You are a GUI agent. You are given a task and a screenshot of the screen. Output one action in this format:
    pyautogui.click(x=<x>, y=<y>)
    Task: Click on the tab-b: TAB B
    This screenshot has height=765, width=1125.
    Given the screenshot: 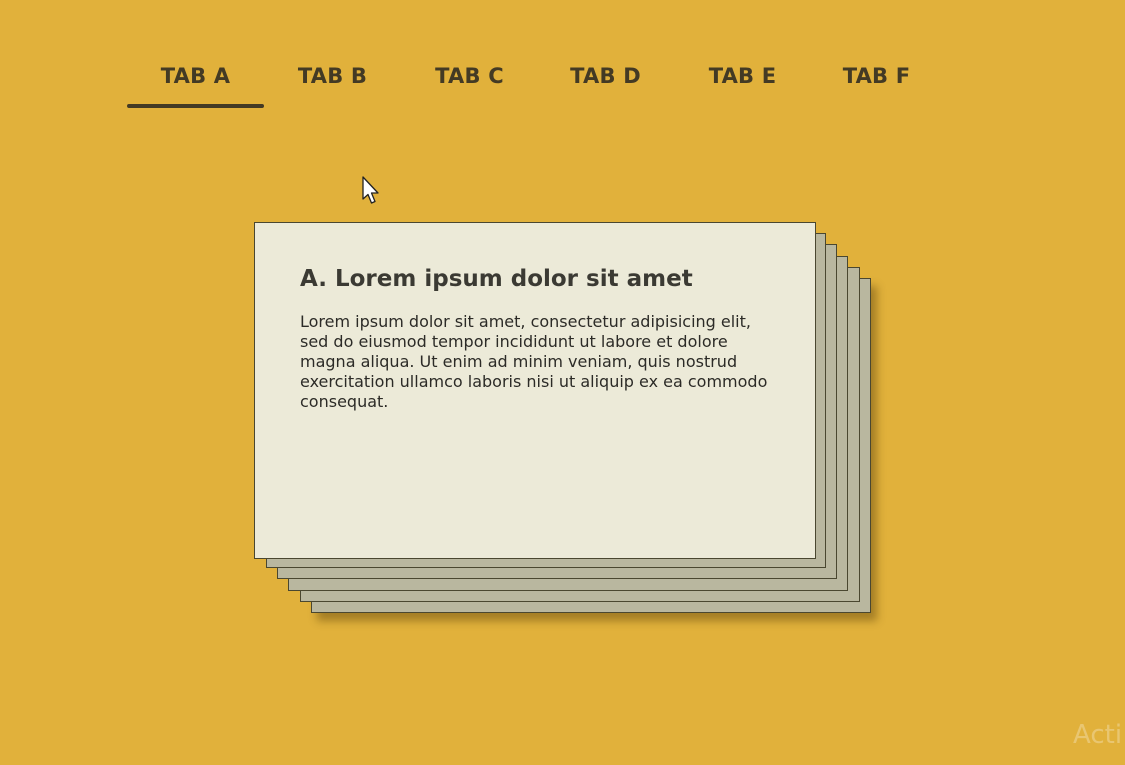 What is the action you would take?
    pyautogui.click(x=332, y=86)
    